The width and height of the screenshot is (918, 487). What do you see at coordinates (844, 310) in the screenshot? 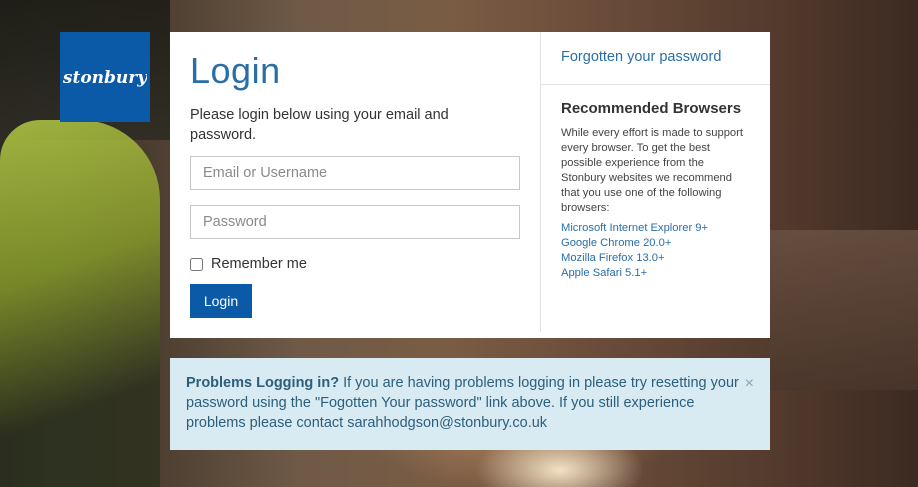
I see `background-shelf` at bounding box center [844, 310].